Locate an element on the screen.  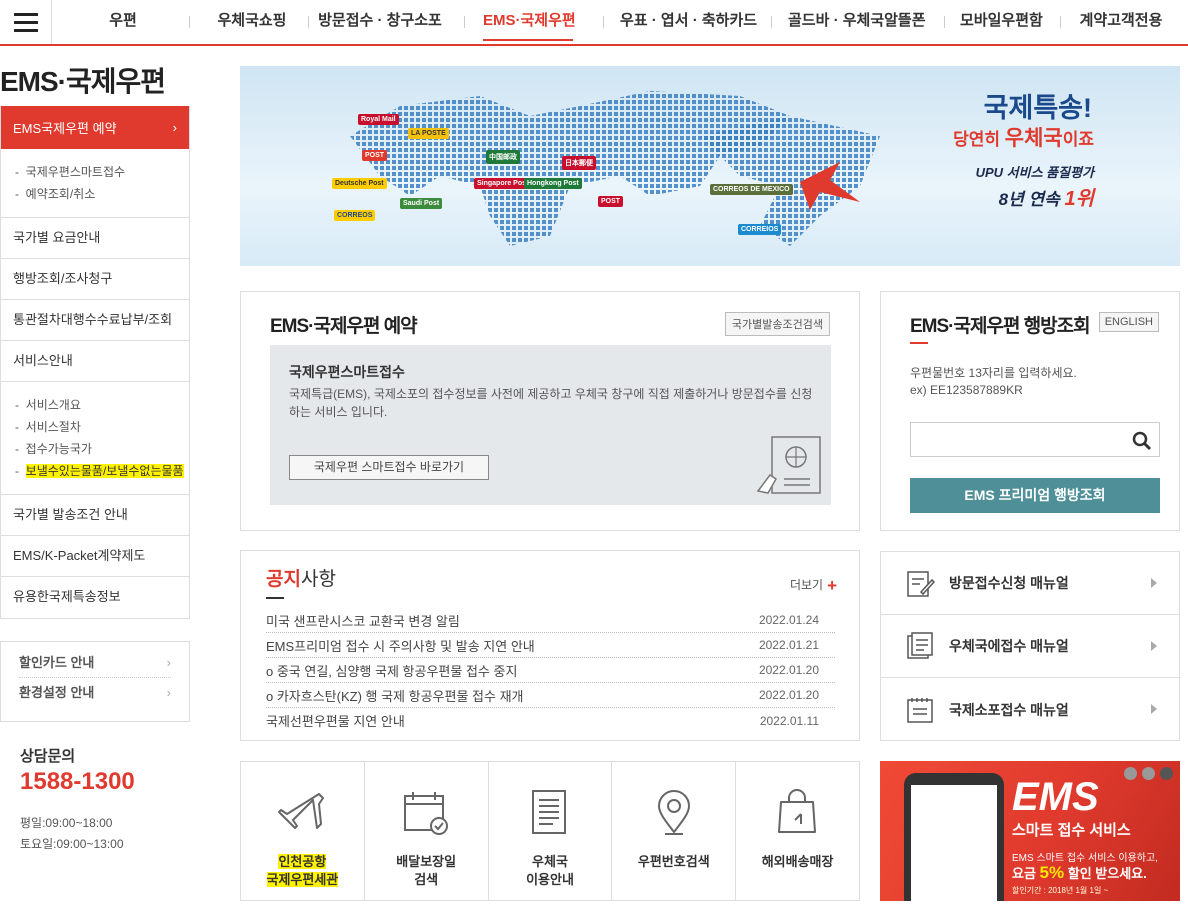
page-title: EMS·국제우편 is located at coordinates (83, 81).